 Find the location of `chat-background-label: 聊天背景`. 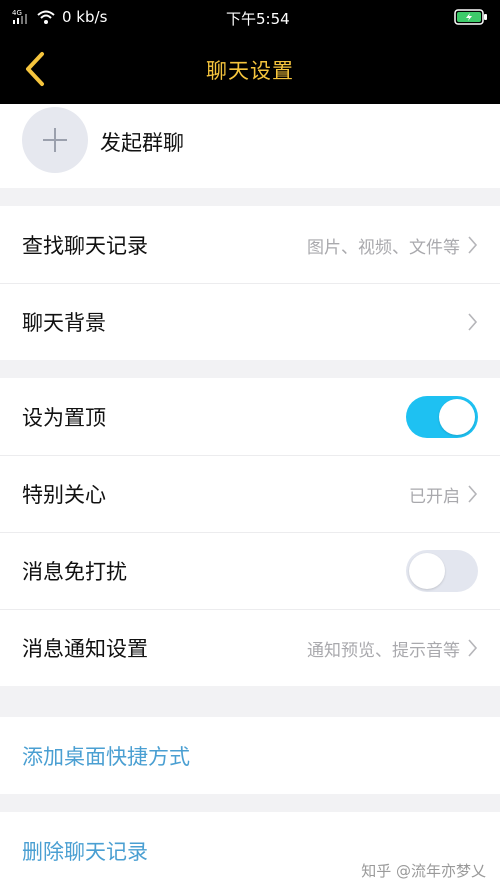

chat-background-label: 聊天背景 is located at coordinates (64, 323).